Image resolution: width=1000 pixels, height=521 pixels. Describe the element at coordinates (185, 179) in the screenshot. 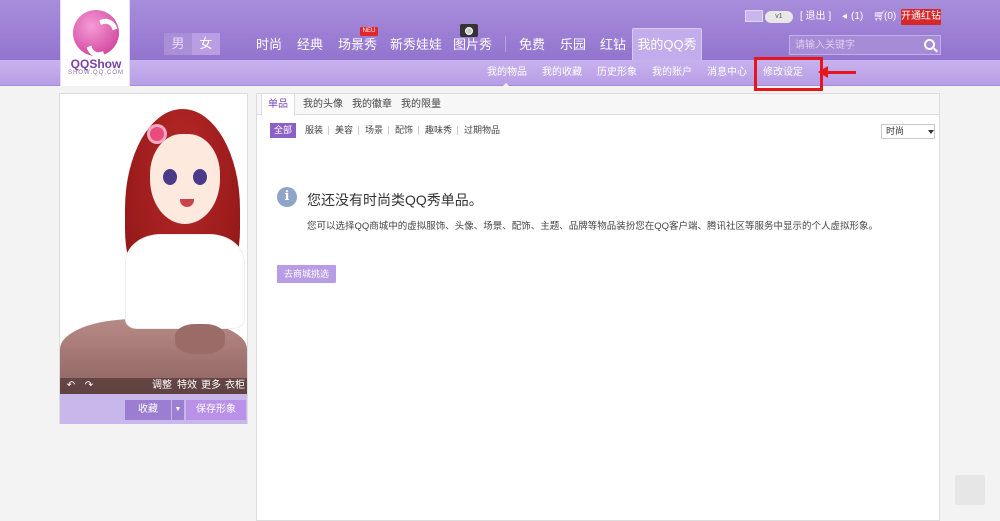

I see `avatar-face` at that location.